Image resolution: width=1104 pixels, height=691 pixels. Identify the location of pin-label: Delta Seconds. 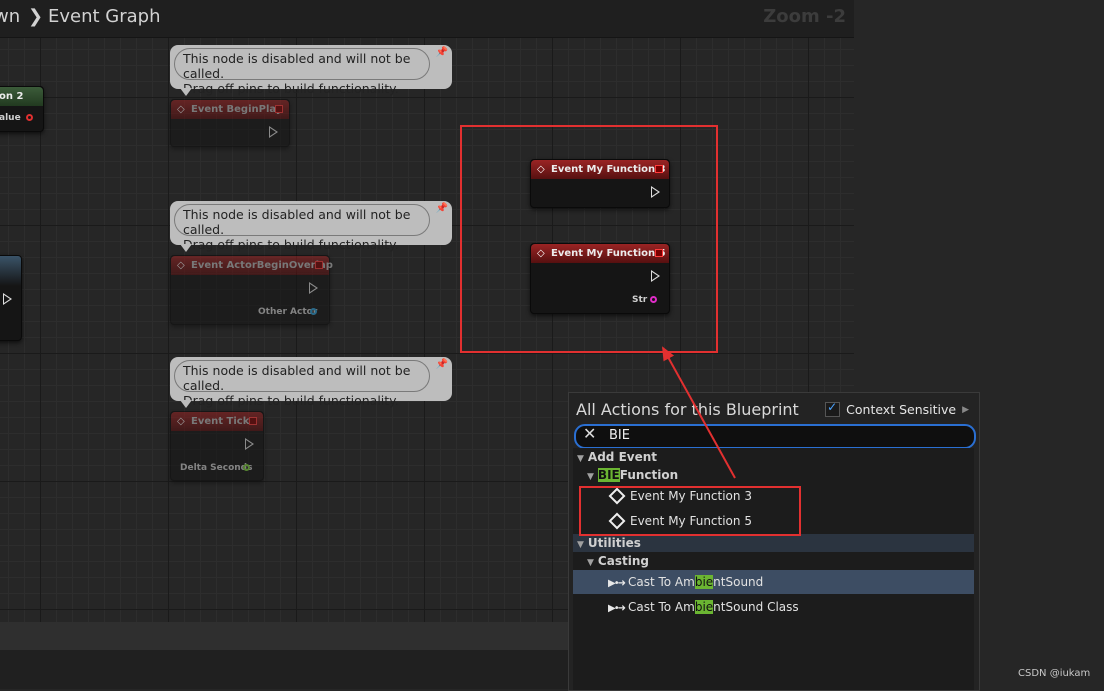
(216, 468).